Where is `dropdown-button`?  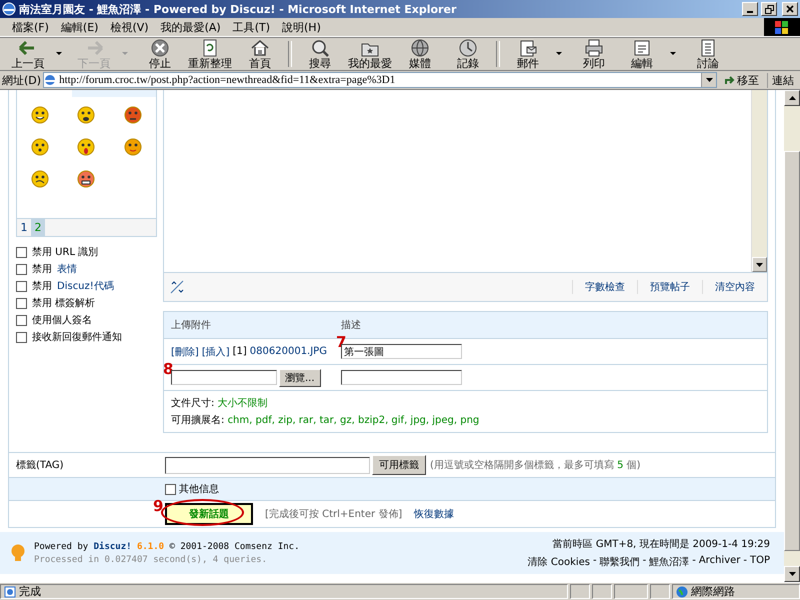 dropdown-button is located at coordinates (708, 80).